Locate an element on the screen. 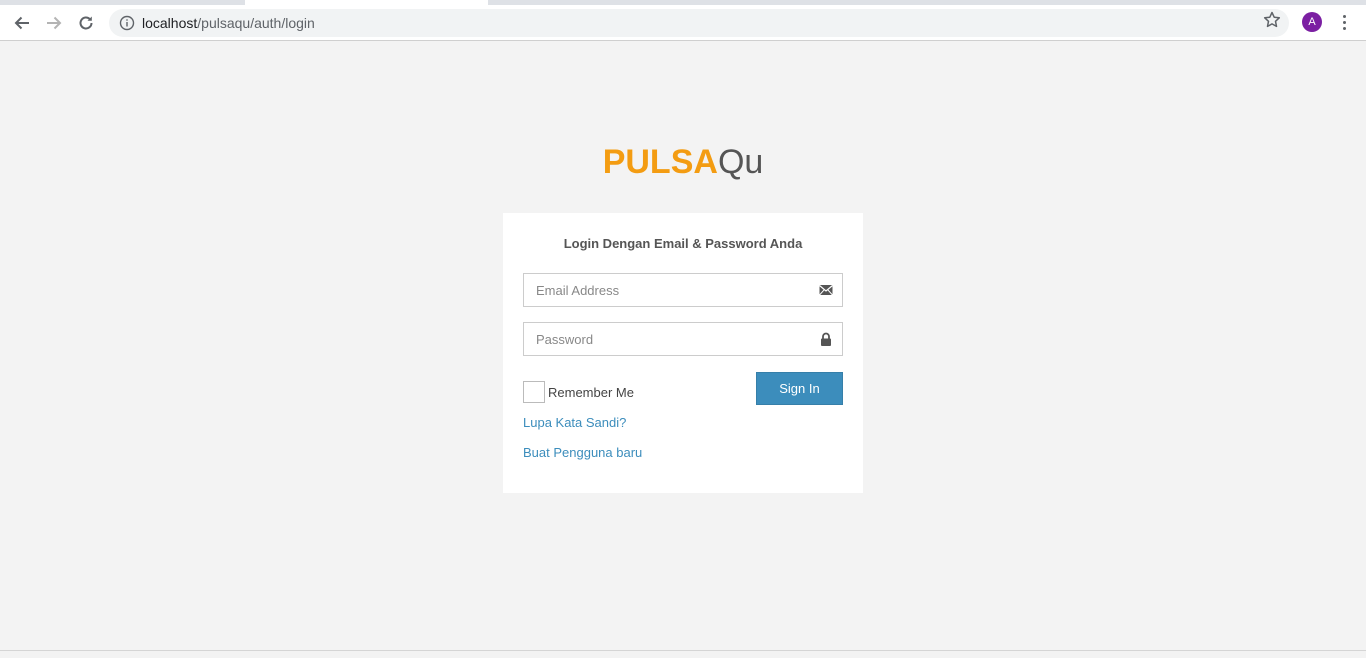 The height and width of the screenshot is (658, 1366). lock-icon is located at coordinates (826, 339).